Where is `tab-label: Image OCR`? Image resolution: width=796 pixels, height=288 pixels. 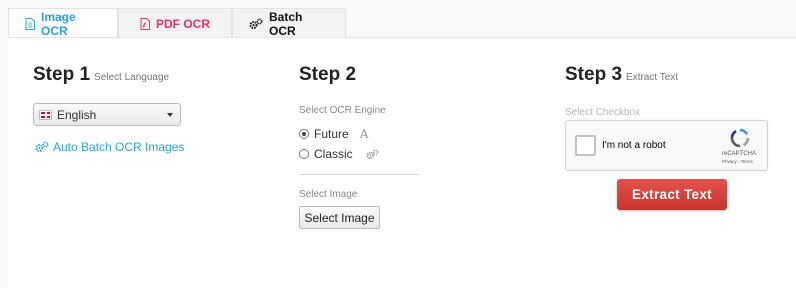 tab-label: Image OCR is located at coordinates (58, 24).